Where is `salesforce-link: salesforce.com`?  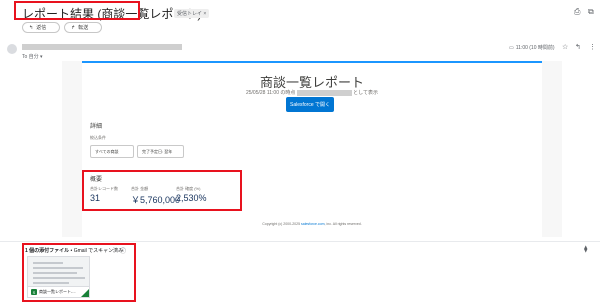
salesforce-link: salesforce.com is located at coordinates (313, 224).